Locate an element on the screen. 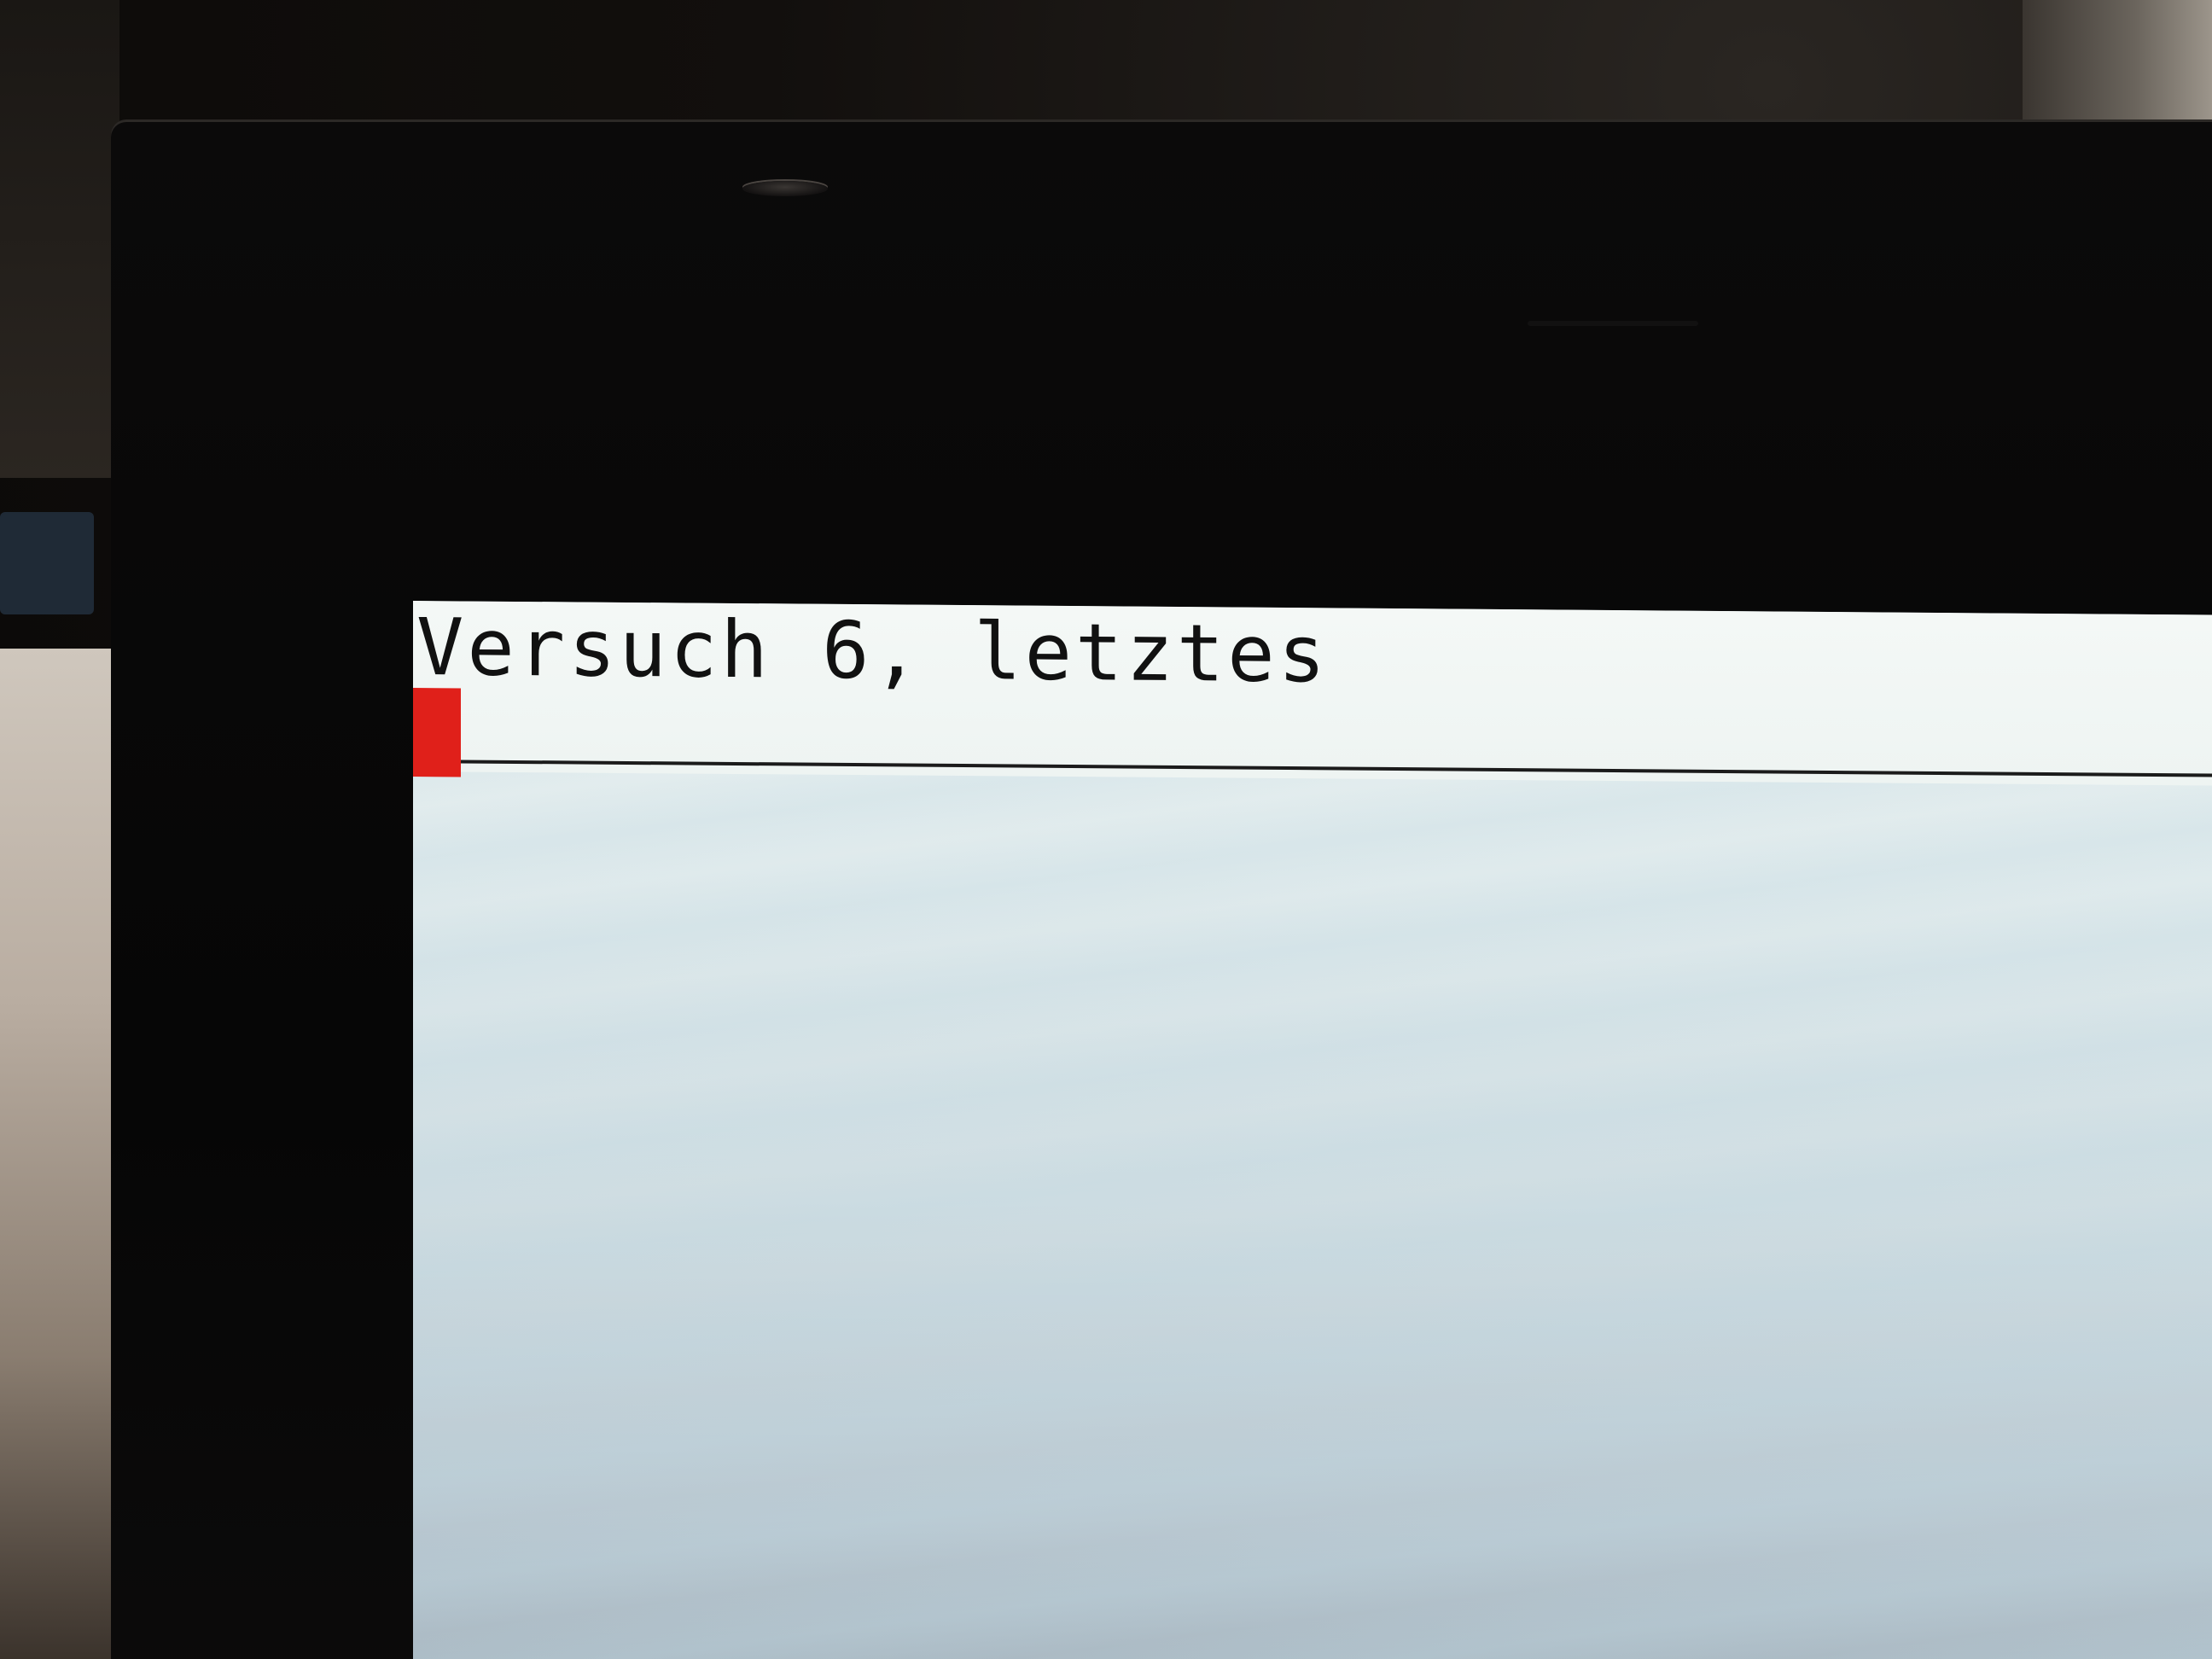  ambient-sensor is located at coordinates (1613, 323).